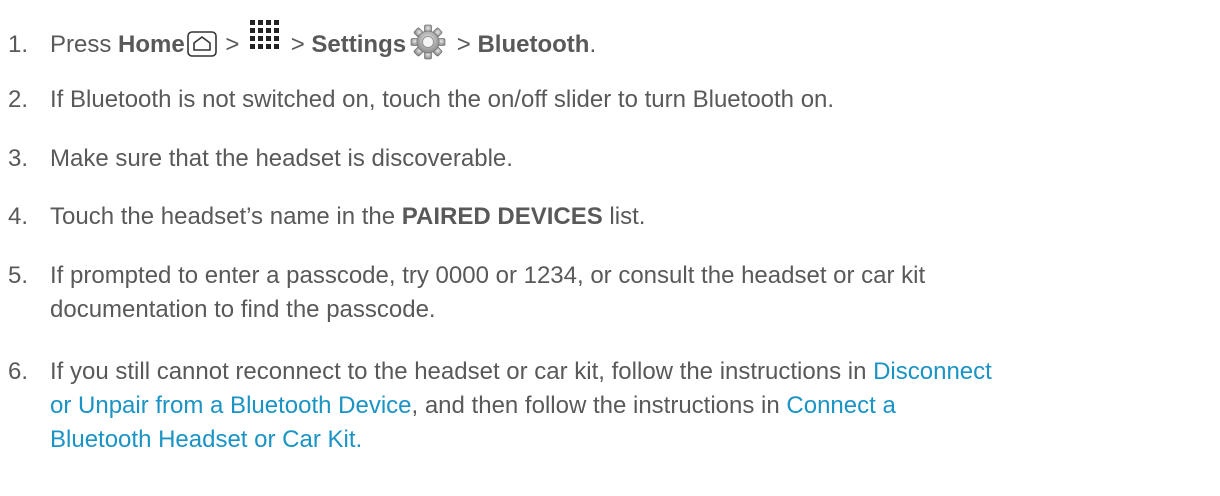 The width and height of the screenshot is (1220, 496). I want to click on step-1: 1. Press Home > > Settings > Bluetooth., so click(608, 40).